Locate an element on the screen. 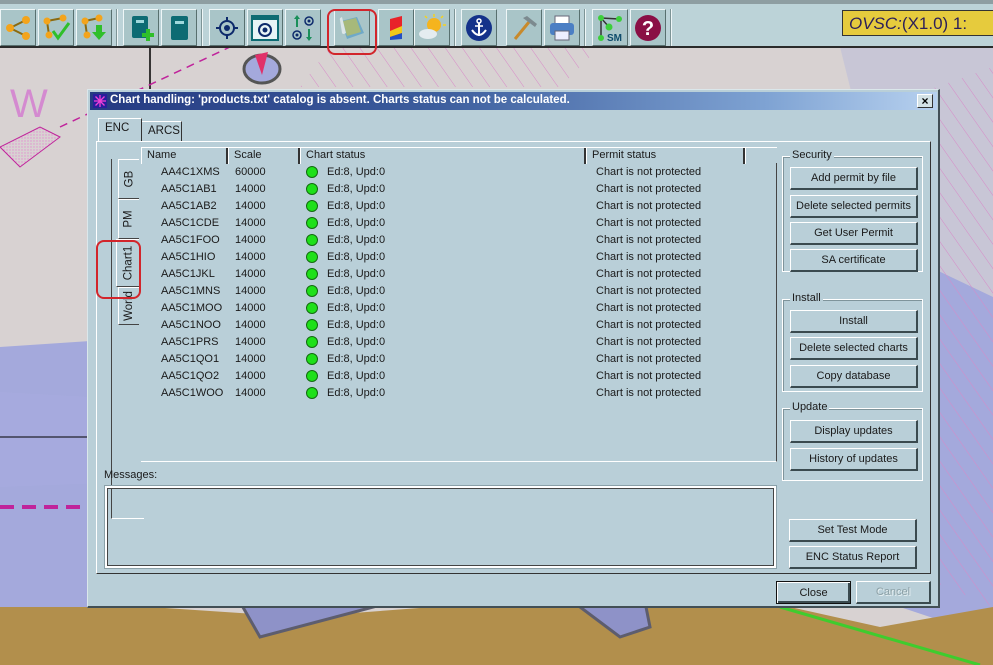  get-user-permit-button: Get User Permit is located at coordinates (854, 233).